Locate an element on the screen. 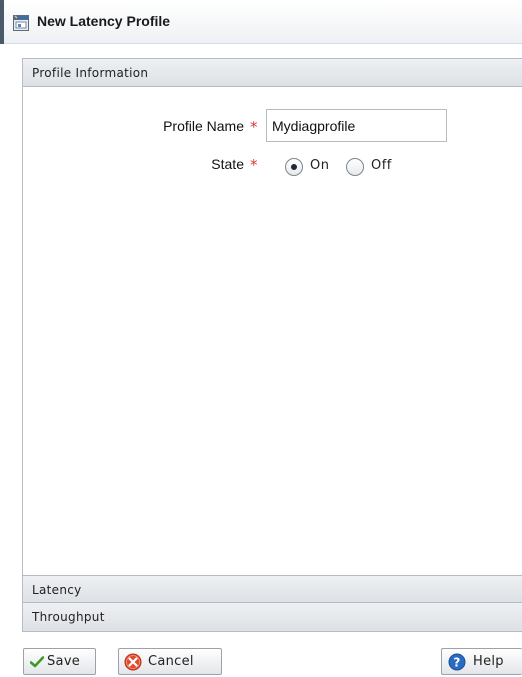  title-bar: New Latency Profile is located at coordinates (263, 22).